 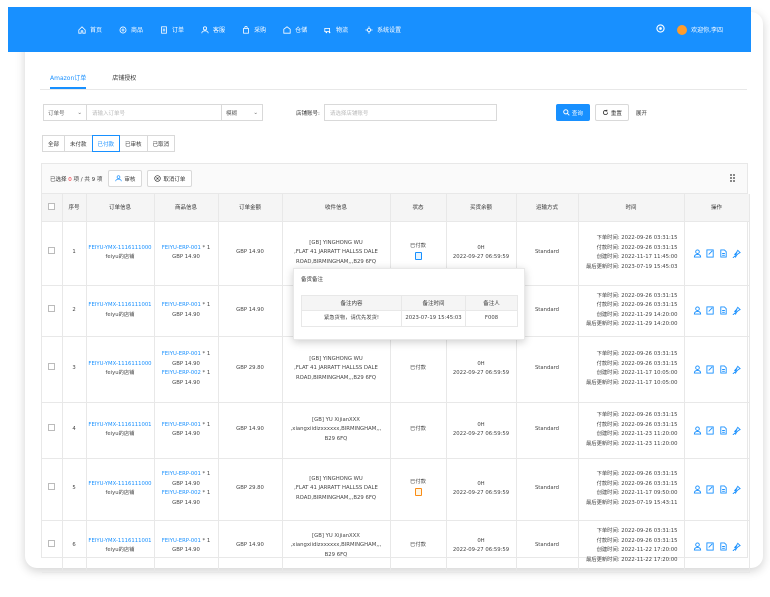 I want to click on avatar, so click(x=682, y=29).